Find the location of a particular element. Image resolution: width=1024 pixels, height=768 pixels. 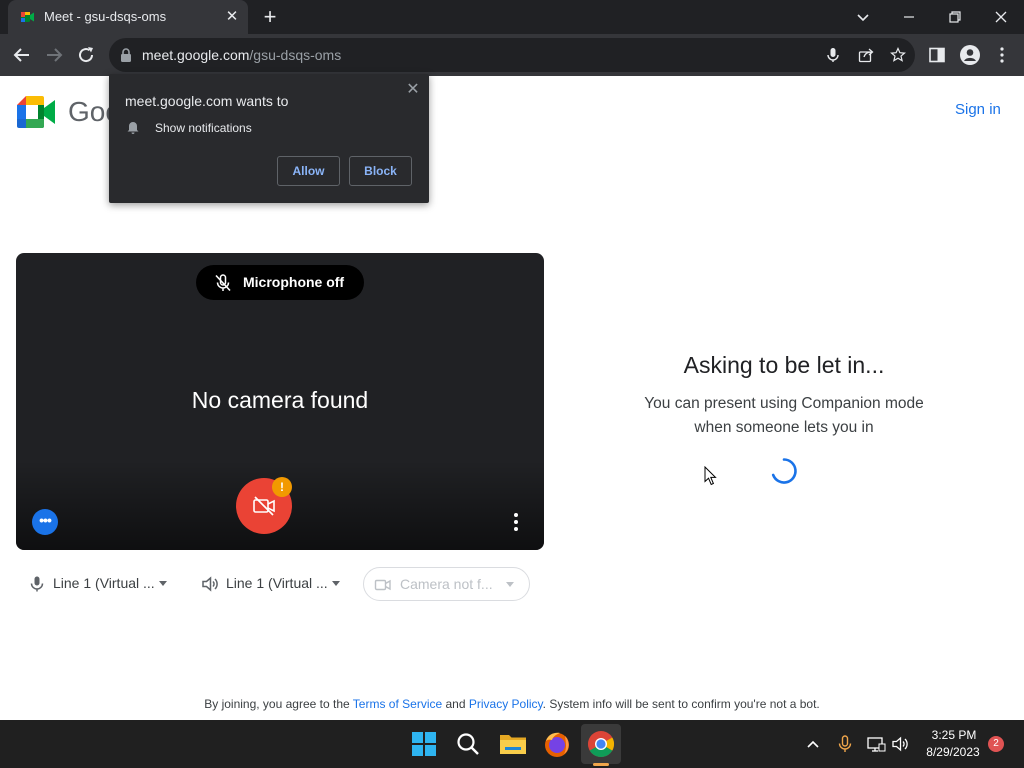

address-bar: meet.google.com/gsu-dsqs-oms is located at coordinates (512, 55).